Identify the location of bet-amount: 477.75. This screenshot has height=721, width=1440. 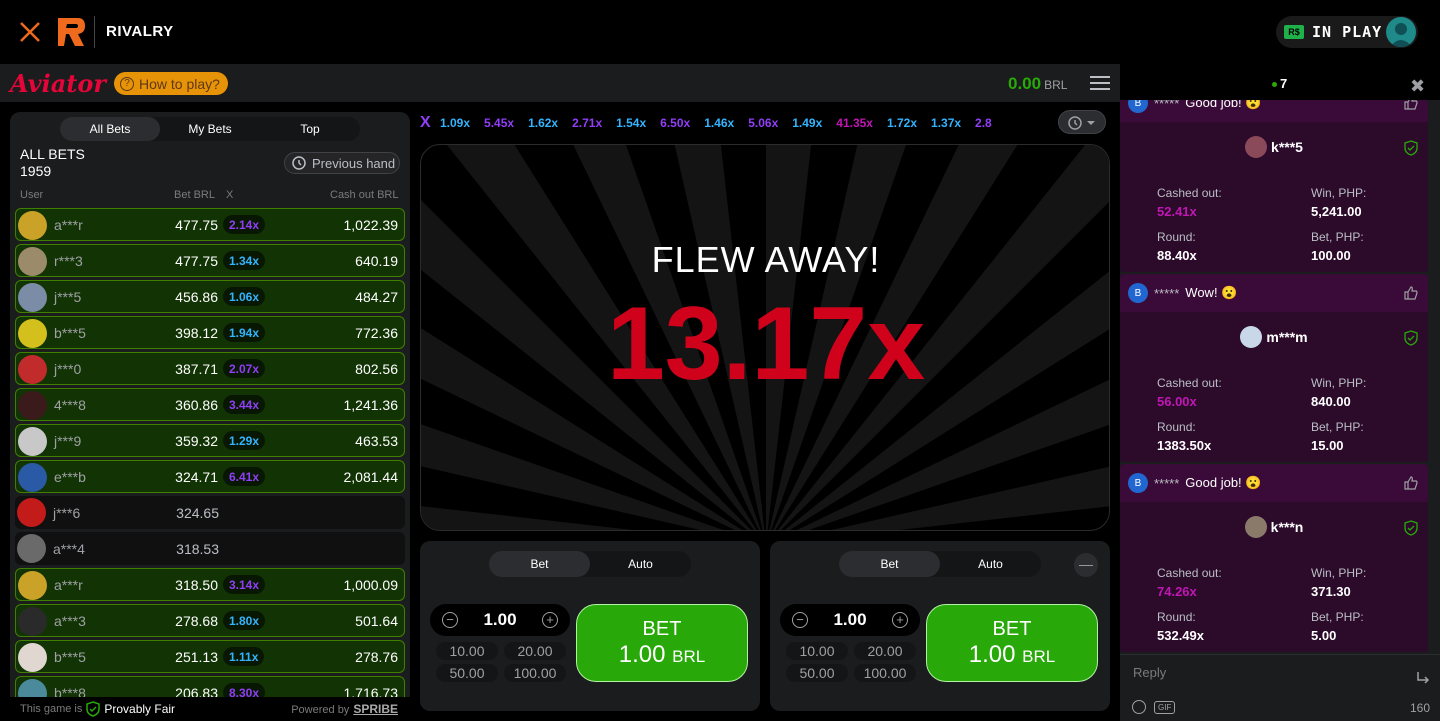
(196, 260).